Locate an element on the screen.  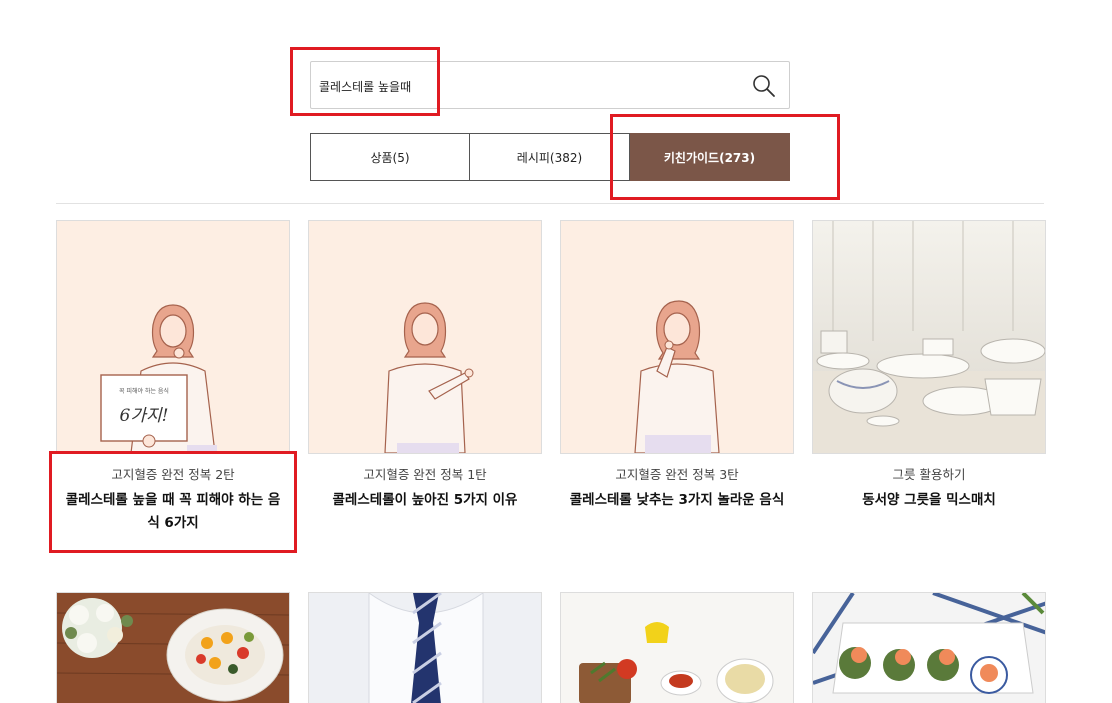
guide-card: 고지혈증 완전 정복 1탄 콜레스테롤이 높아진 5가지 이유 is located at coordinates (425, 366).